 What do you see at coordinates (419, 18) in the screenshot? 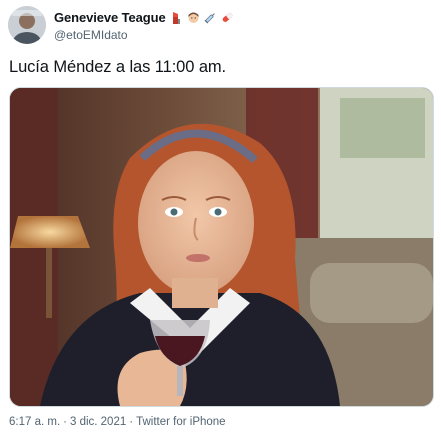
I see `twitter-bird-icon` at bounding box center [419, 18].